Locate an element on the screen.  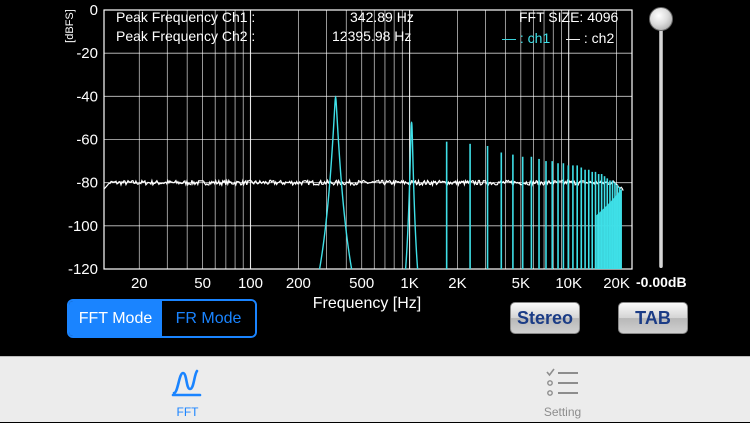
waveform-icon is located at coordinates (186, 383).